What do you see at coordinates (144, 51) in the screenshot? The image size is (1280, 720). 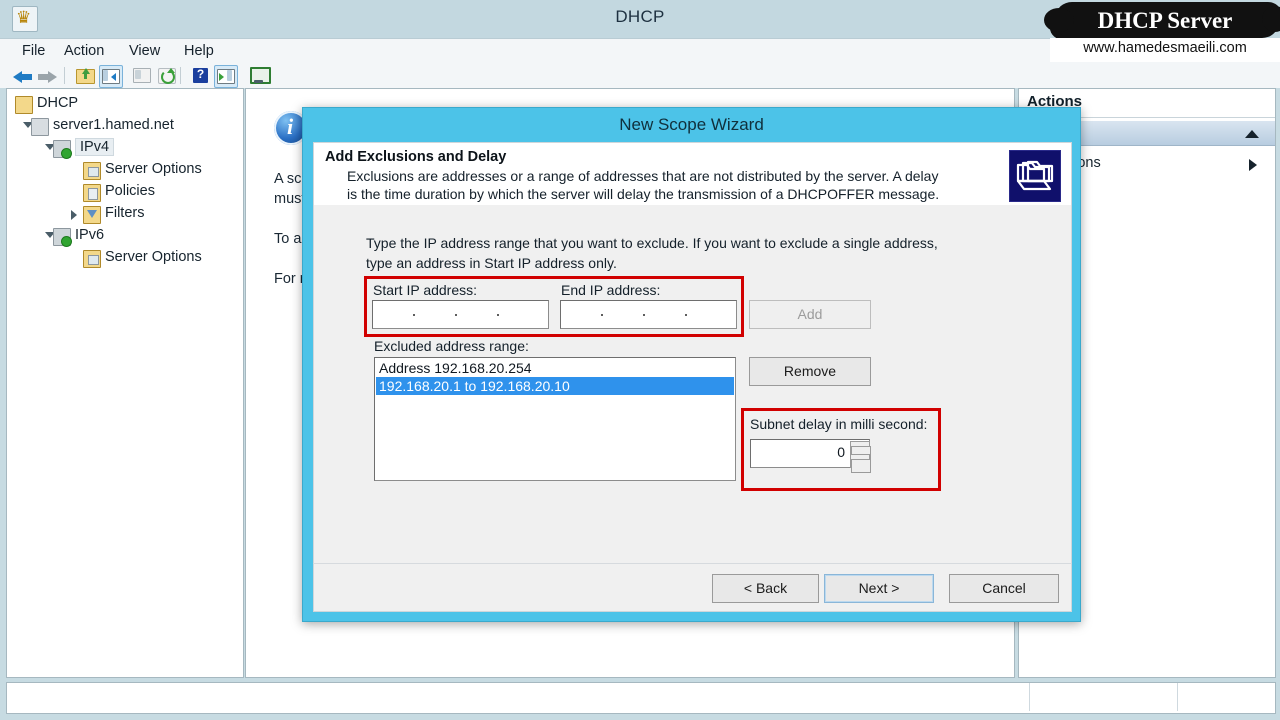 I see `menu-item-view: View` at bounding box center [144, 51].